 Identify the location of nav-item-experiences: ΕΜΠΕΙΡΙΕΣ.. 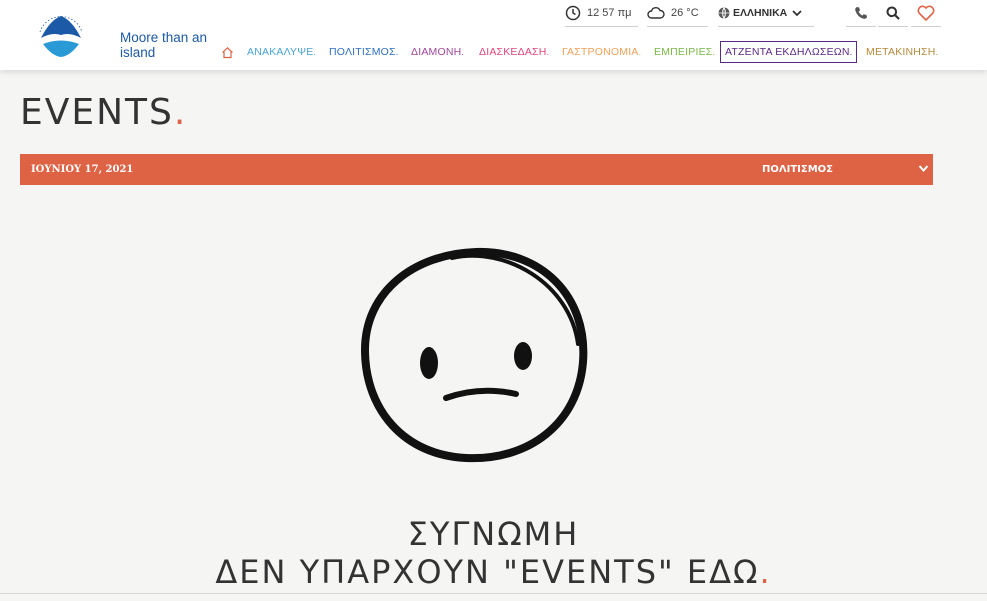
(684, 52).